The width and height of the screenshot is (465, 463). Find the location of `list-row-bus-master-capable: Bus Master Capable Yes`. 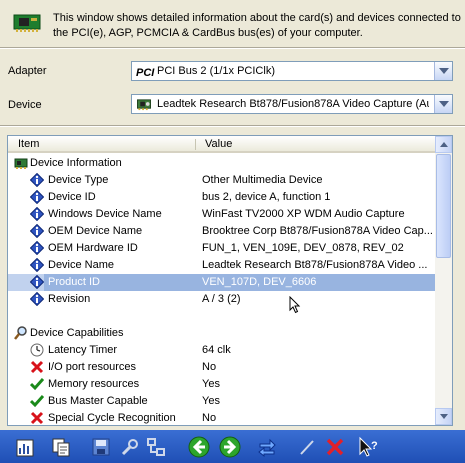

list-row-bus-master-capable: Bus Master Capable Yes is located at coordinates (221, 401).